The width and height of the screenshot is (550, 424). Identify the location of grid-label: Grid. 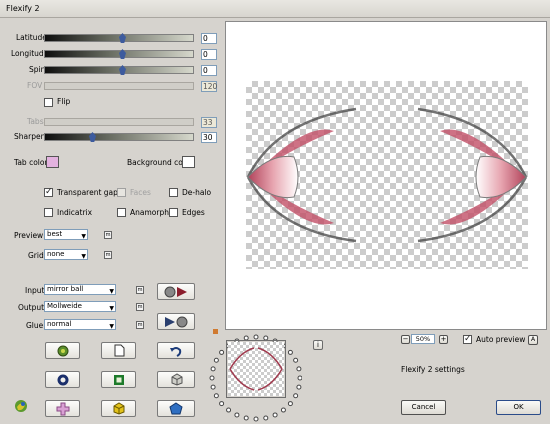
(36, 255).